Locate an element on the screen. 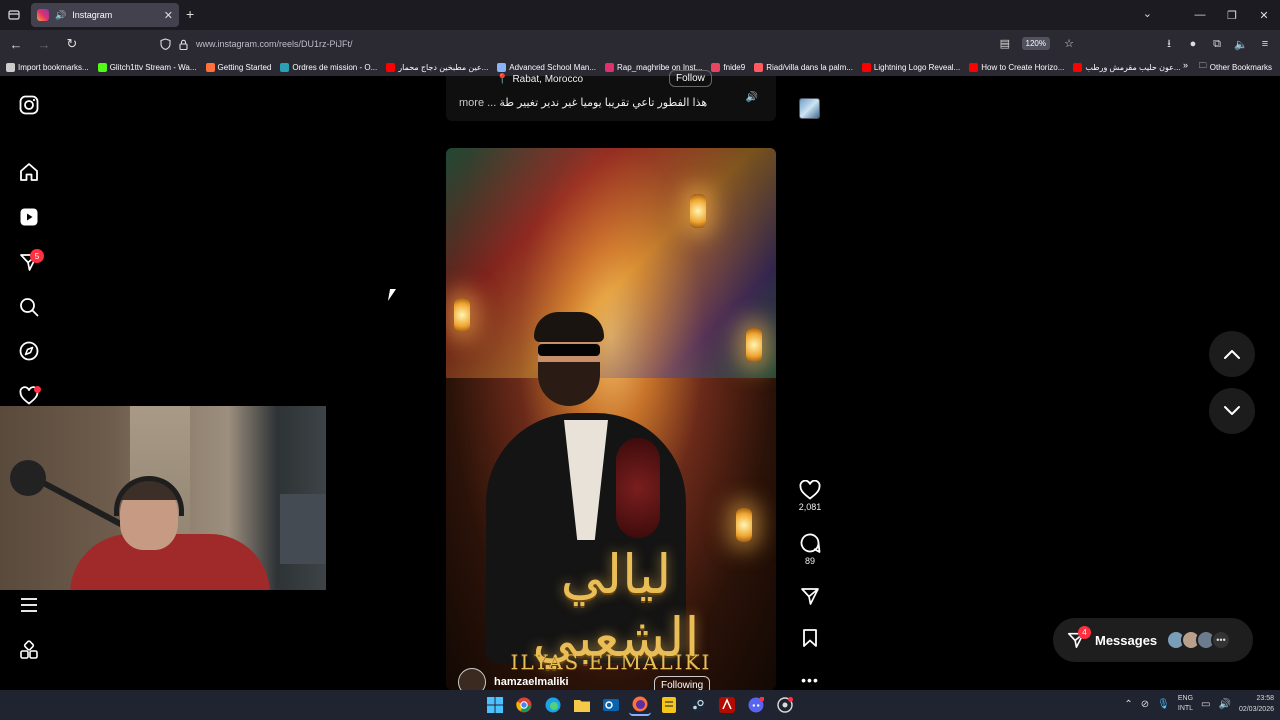  bookmark-item: fnide9 is located at coordinates (728, 67).